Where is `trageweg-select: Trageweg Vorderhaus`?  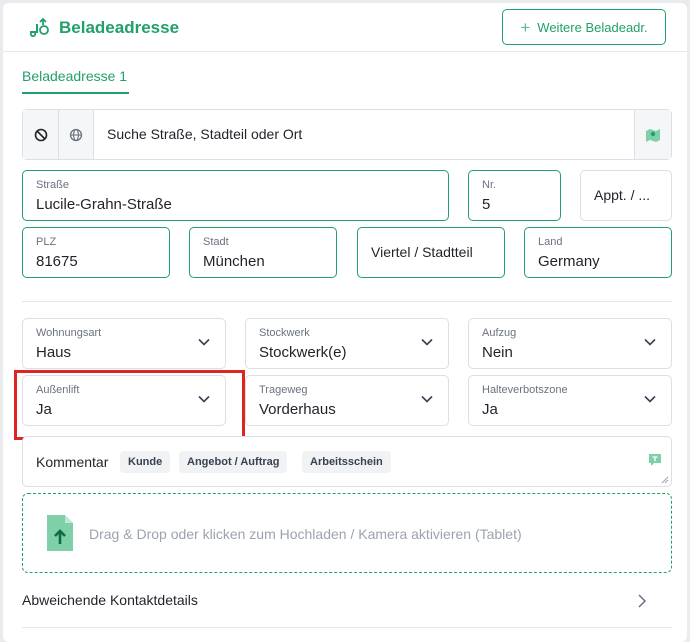
trageweg-select: Trageweg Vorderhaus is located at coordinates (347, 400).